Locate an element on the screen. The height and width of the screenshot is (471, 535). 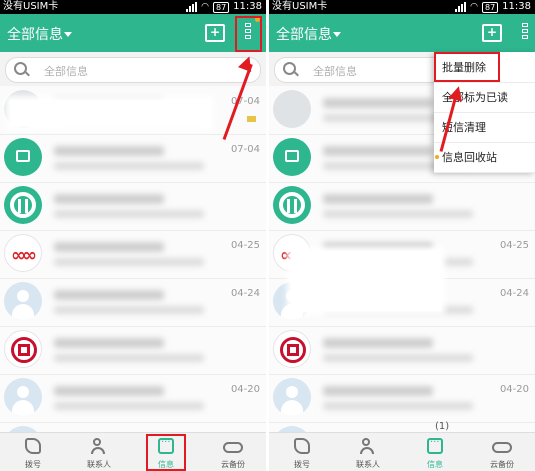
highlight-box-more-menu is located at coordinates (248, 34).